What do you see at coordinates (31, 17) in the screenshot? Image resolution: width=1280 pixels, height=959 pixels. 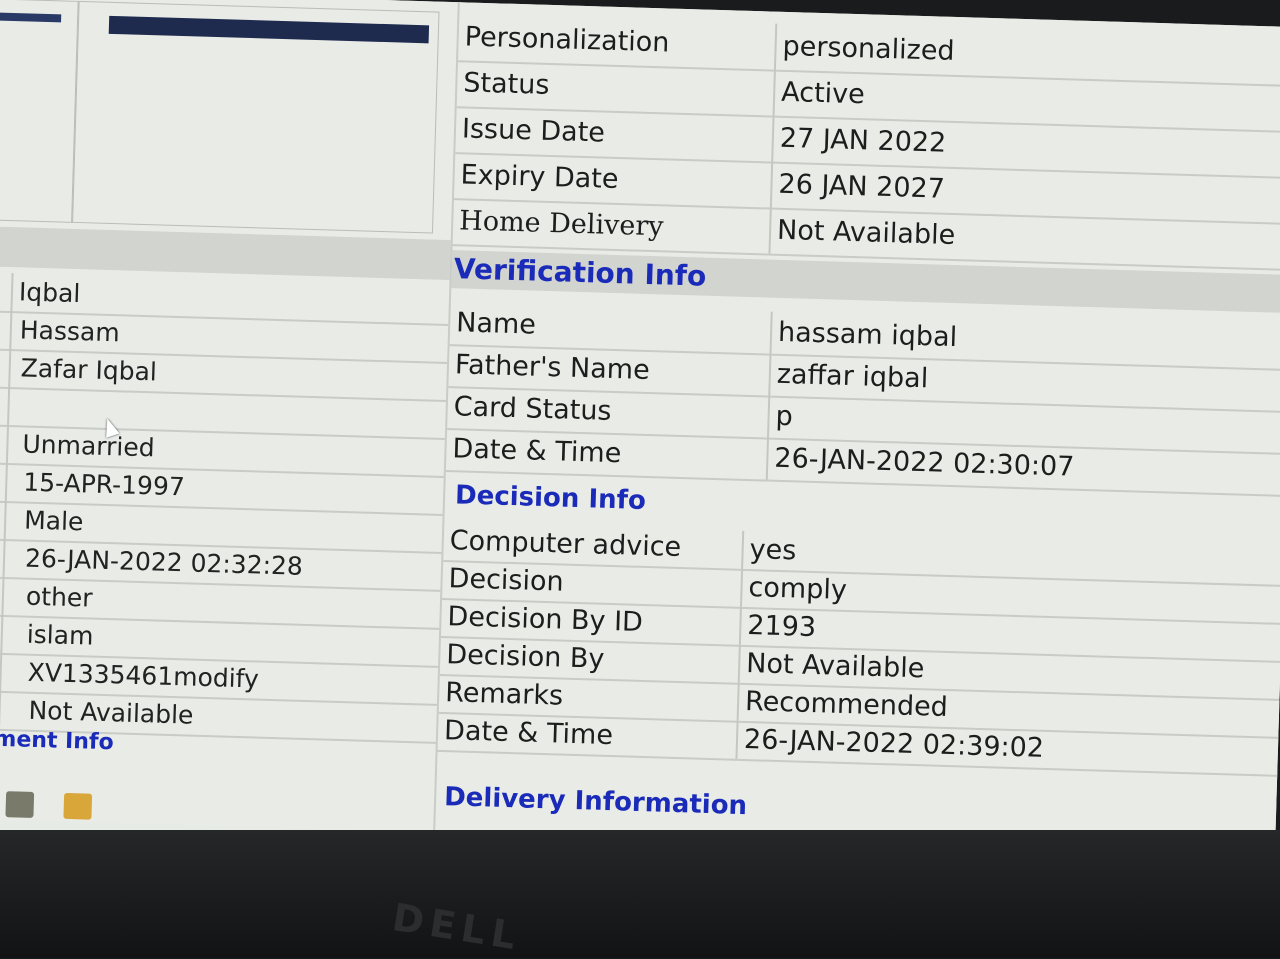 I see `photo-image-left` at bounding box center [31, 17].